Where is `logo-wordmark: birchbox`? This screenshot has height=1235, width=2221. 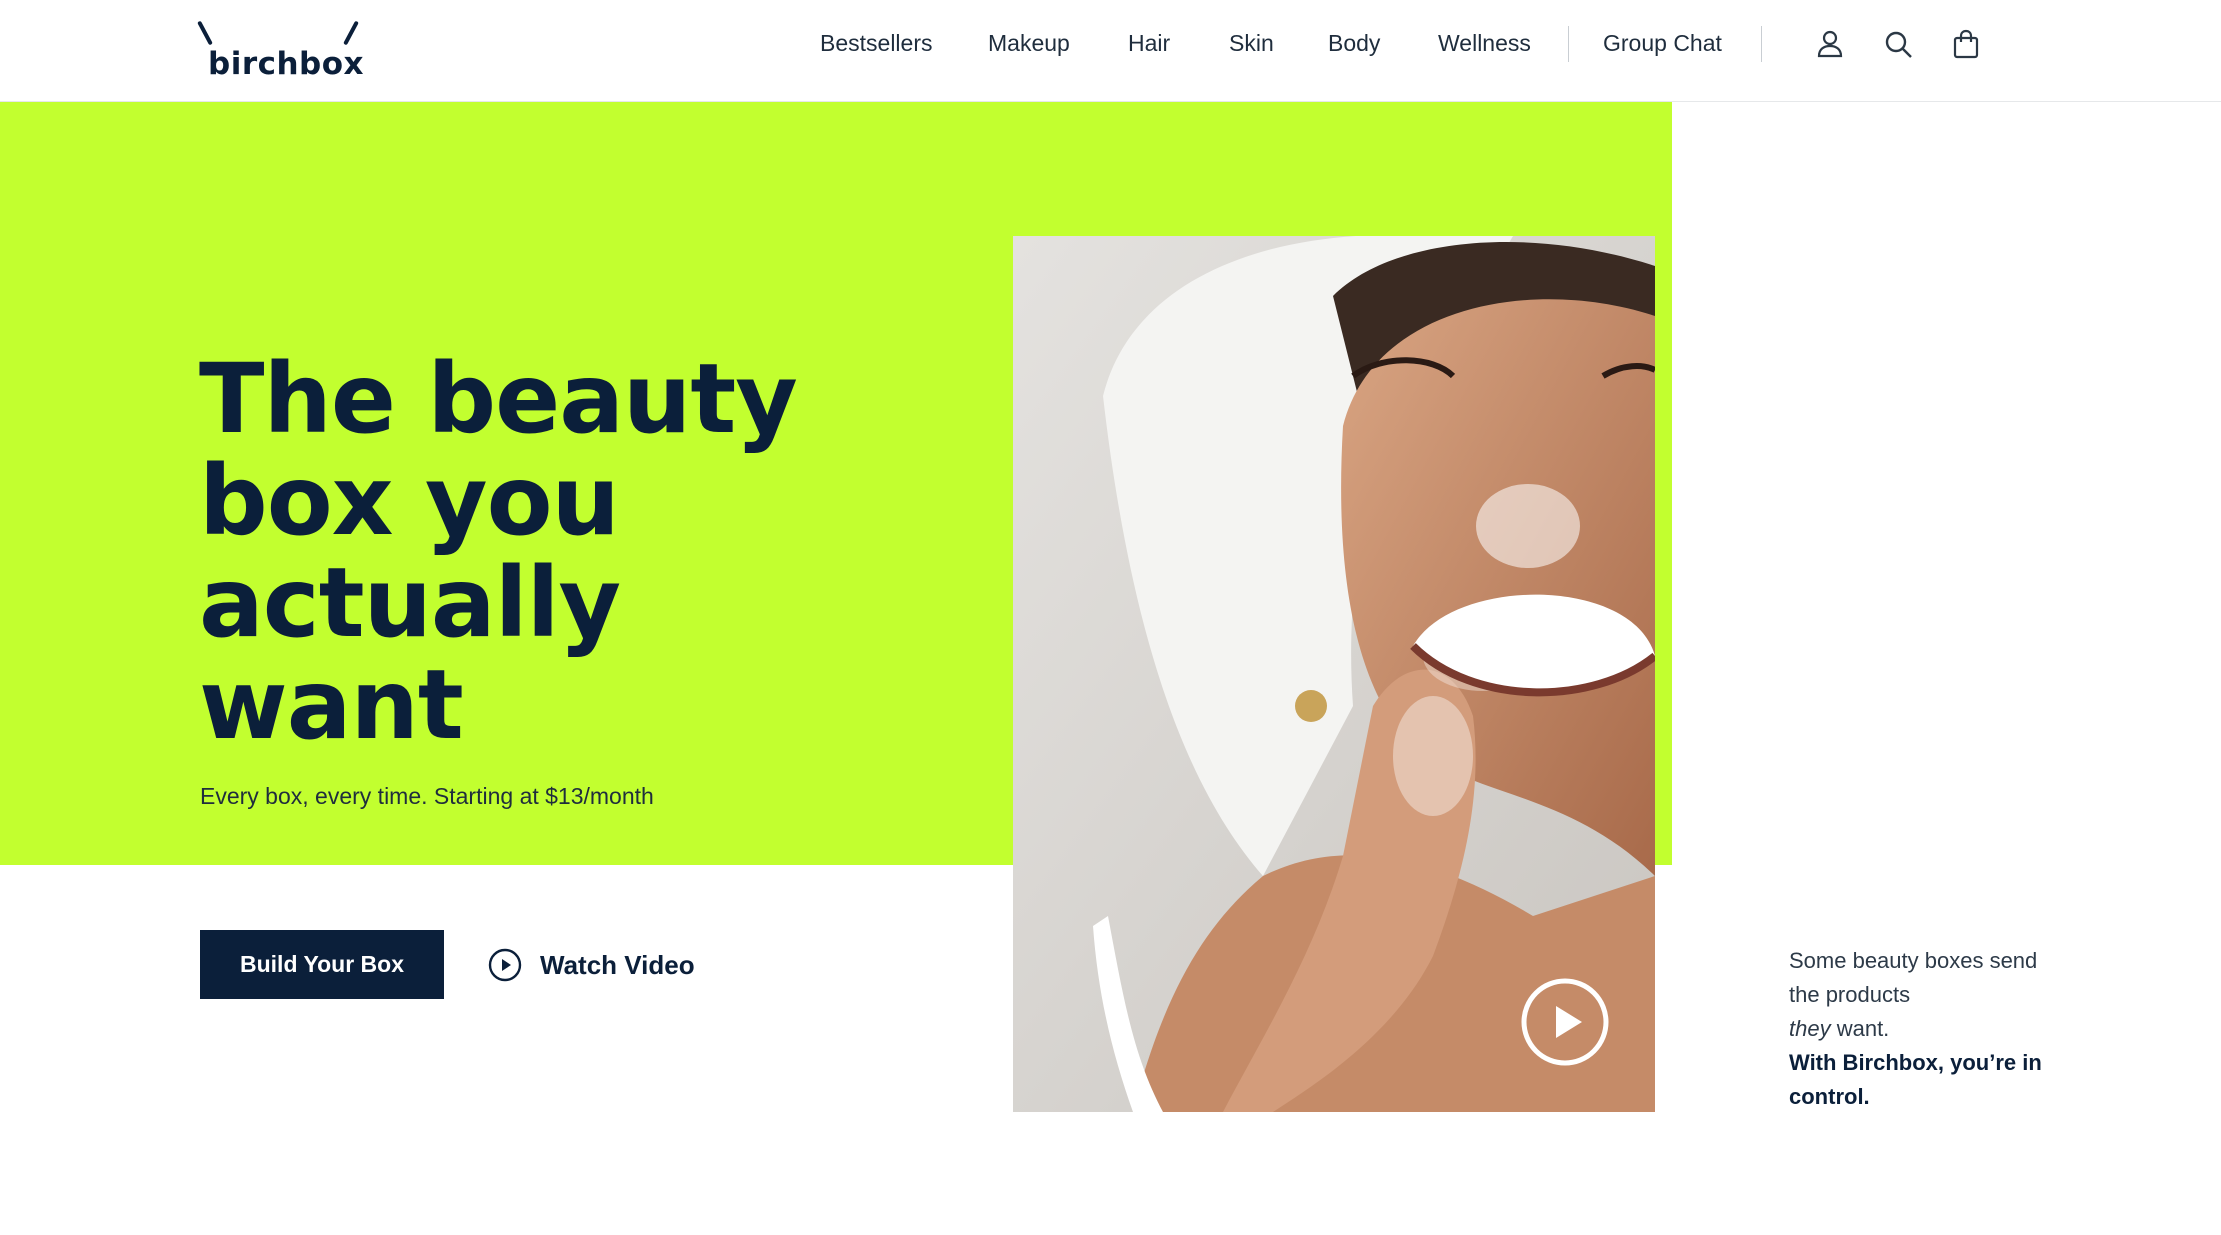 logo-wordmark: birchbox is located at coordinates (286, 64).